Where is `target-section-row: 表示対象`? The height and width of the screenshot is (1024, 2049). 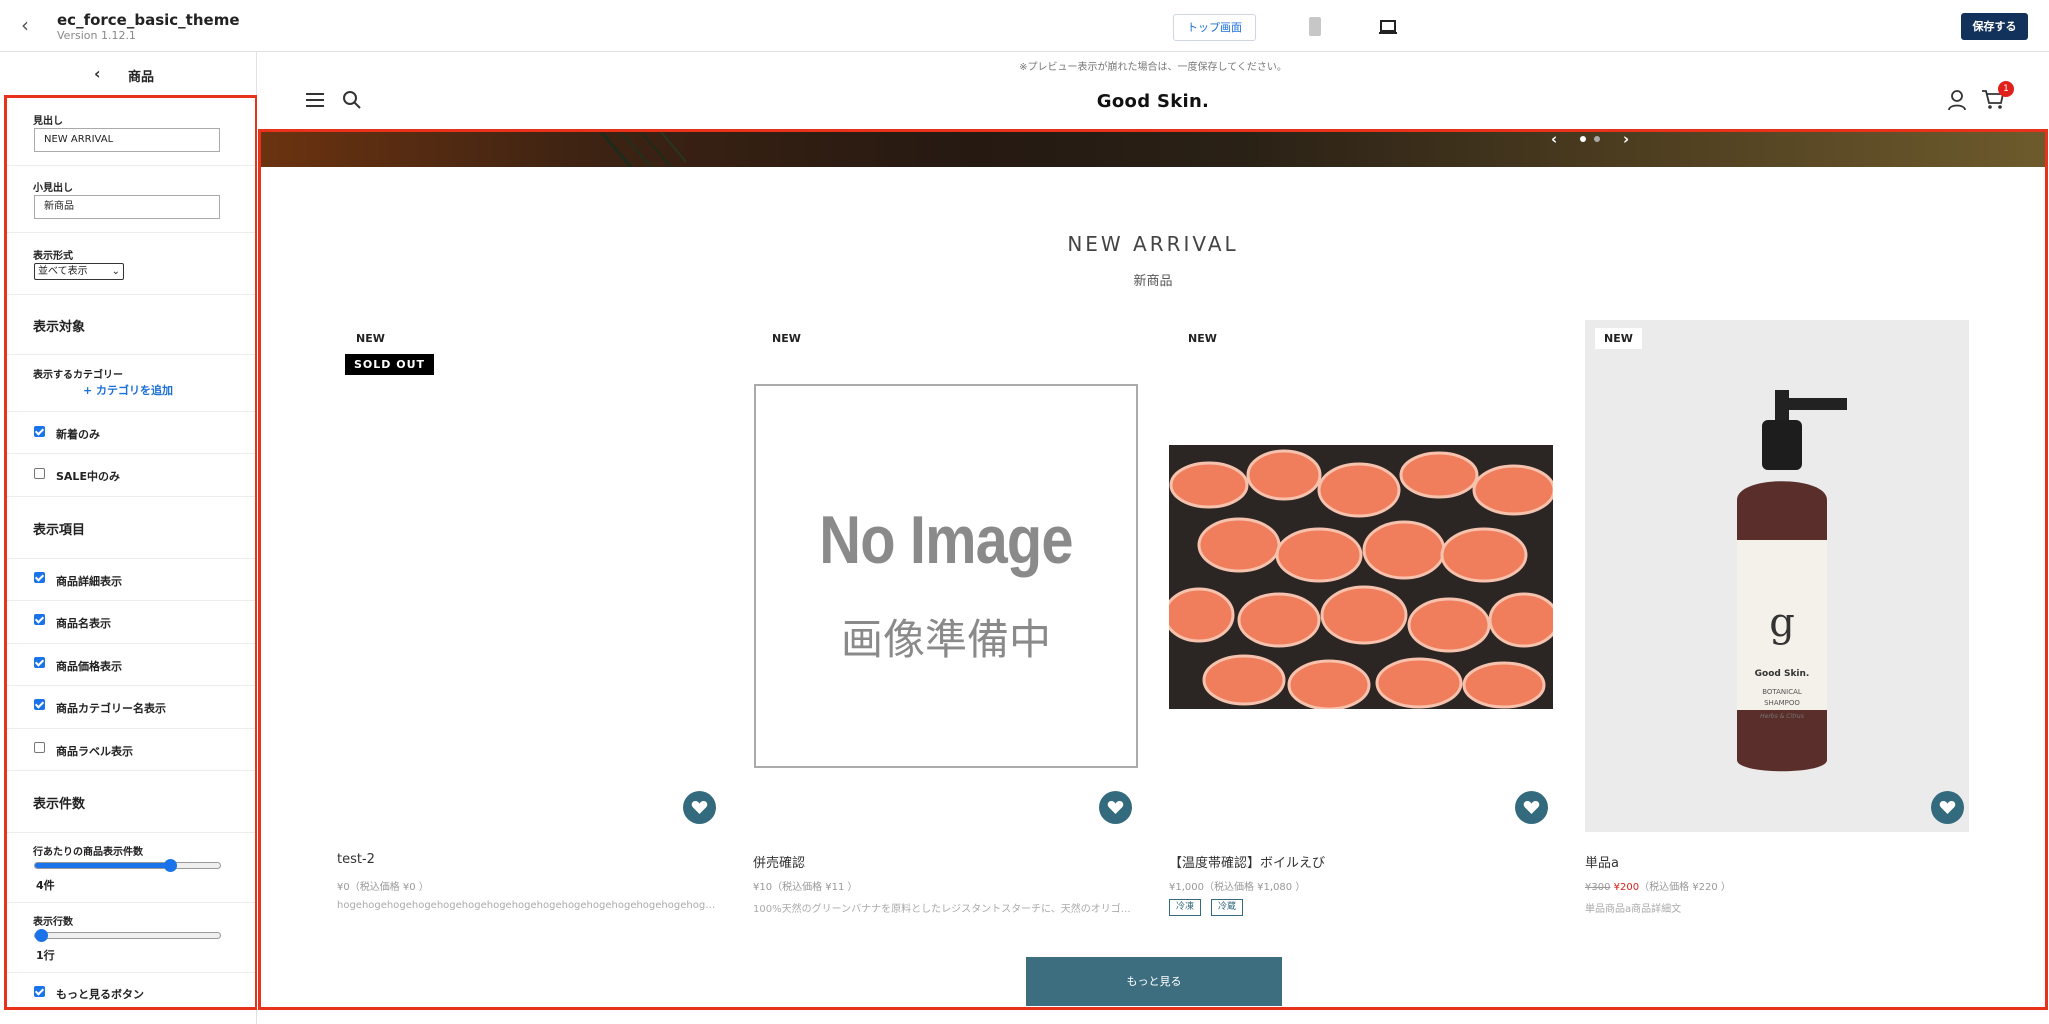 target-section-row: 表示対象 is located at coordinates (131, 325).